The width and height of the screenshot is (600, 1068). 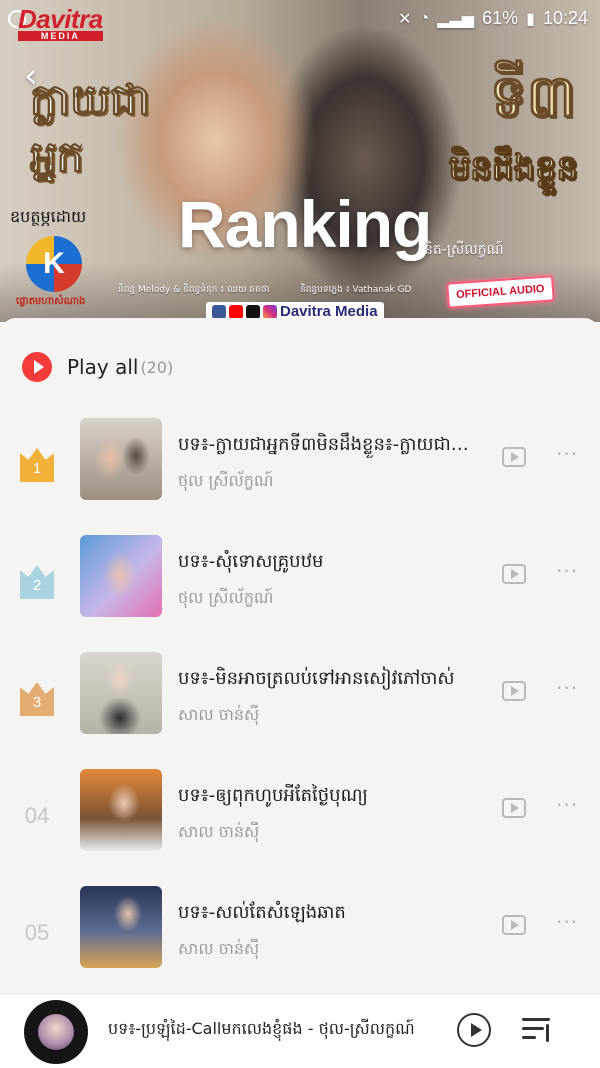 What do you see at coordinates (60, 19) in the screenshot?
I see `brand-name: Davitra` at bounding box center [60, 19].